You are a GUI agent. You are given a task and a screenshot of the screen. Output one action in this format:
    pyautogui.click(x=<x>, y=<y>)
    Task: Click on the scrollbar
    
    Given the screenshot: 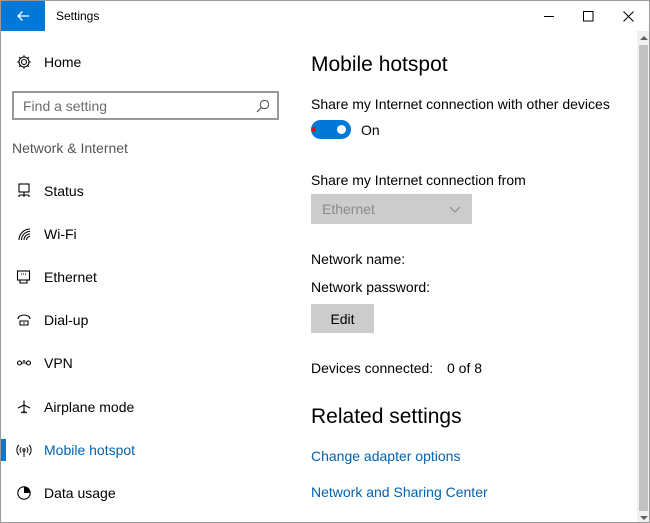 What is the action you would take?
    pyautogui.click(x=643, y=276)
    